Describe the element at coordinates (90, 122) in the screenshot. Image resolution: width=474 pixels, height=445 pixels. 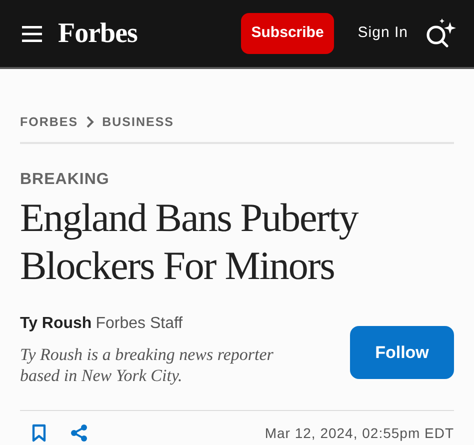
I see `chevron-icon` at that location.